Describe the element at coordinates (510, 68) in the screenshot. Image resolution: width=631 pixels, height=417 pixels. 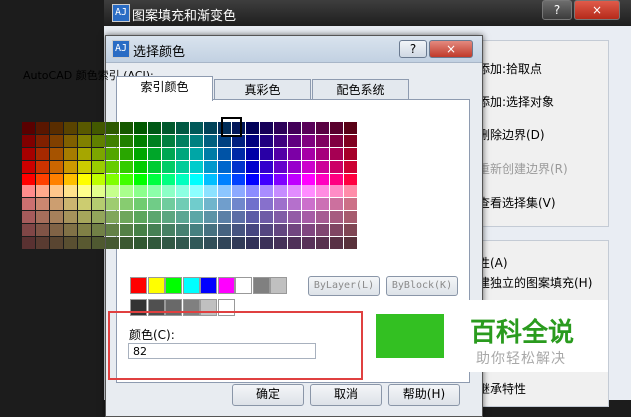
I see `add-pick-points-button: 添加:拾取点` at that location.